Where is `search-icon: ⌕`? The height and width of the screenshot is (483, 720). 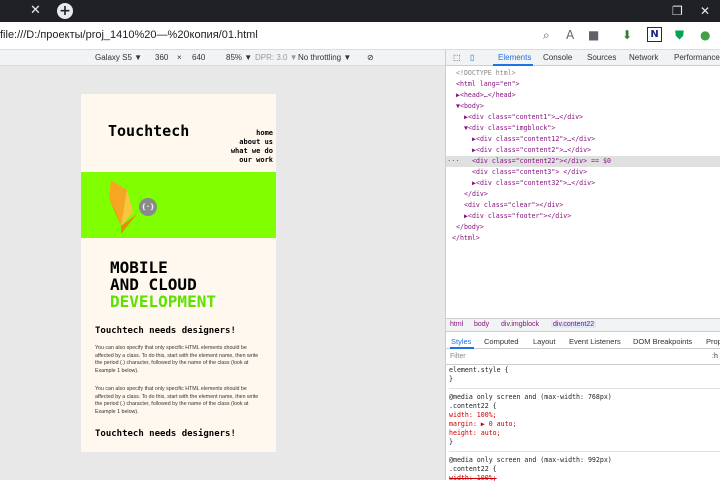
search-icon: ⌕ is located at coordinates (546, 35).